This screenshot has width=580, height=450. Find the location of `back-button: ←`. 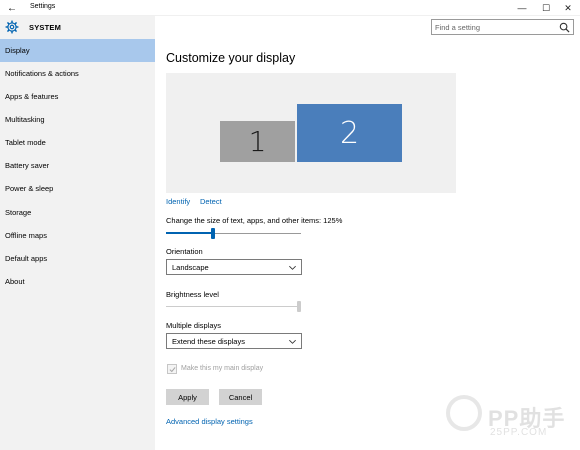

back-button: ← is located at coordinates (12, 8).